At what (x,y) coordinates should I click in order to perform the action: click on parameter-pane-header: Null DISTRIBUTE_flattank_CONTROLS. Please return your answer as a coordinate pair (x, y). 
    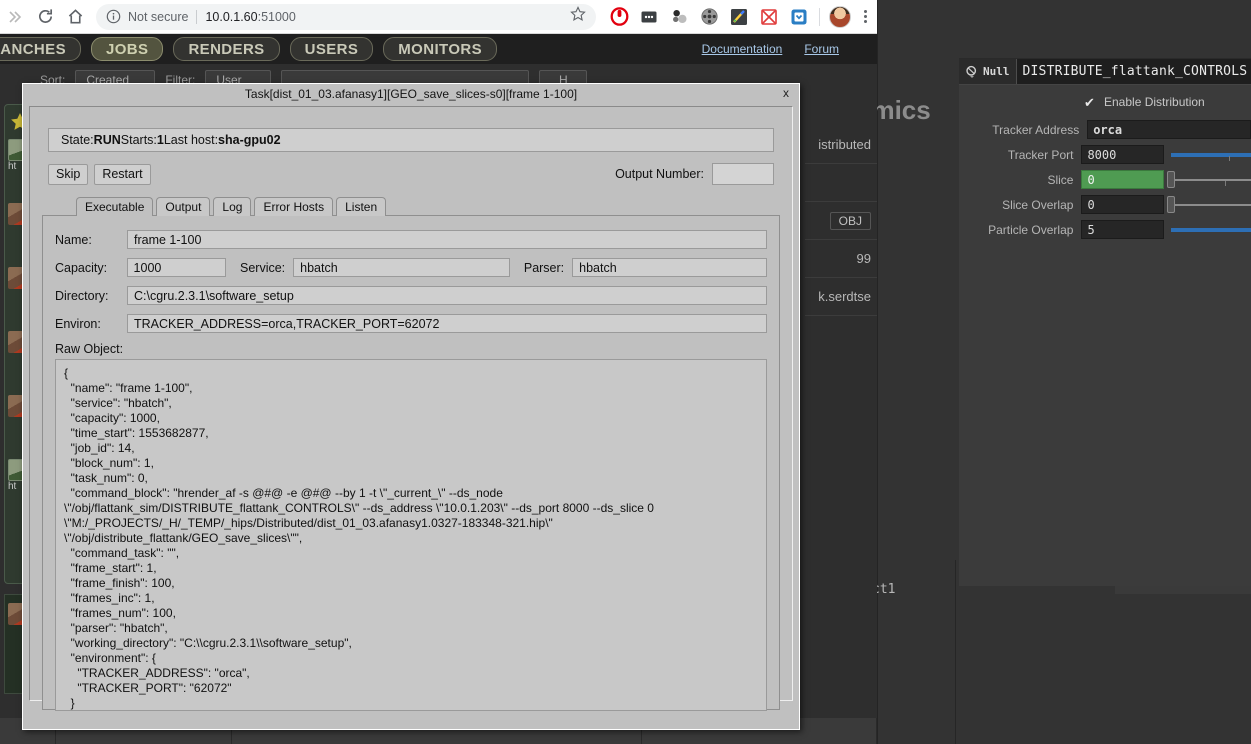
    Looking at the image, I should click on (1105, 72).